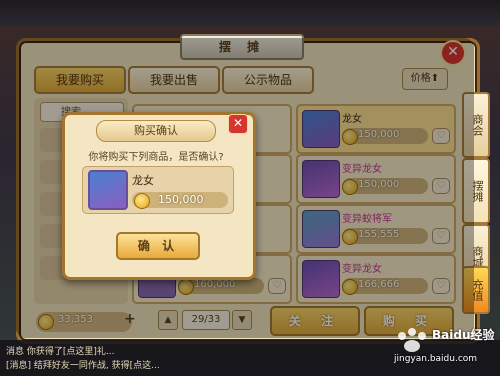  Describe the element at coordinates (436, 359) in the screenshot. I see `watermark-url: jingyan.baidu.com` at that location.